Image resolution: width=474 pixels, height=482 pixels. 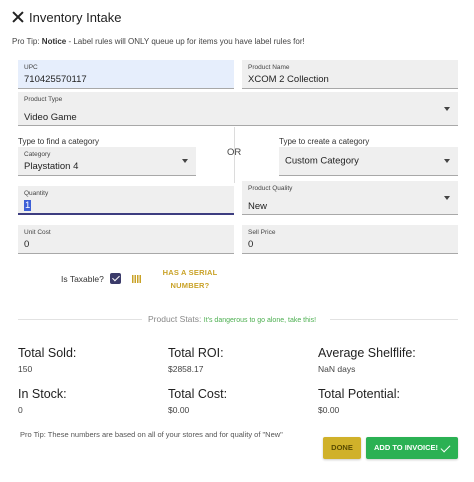 I want to click on create-category-heading: Type to create a category, so click(x=324, y=141).